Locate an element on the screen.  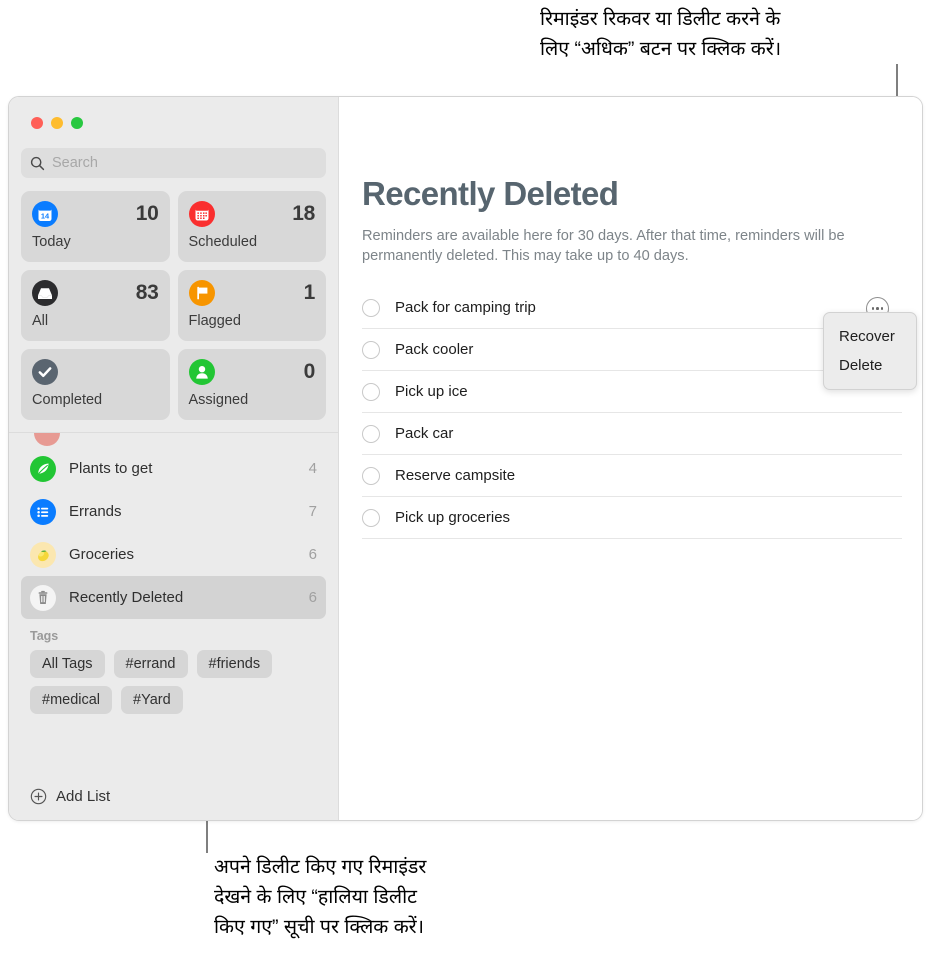
tag-chip-friends: #friends is located at coordinates (234, 664).